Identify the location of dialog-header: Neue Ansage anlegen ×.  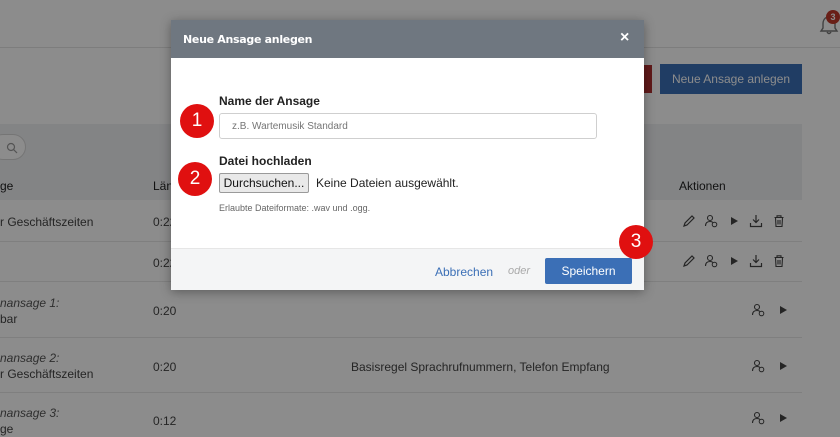
(407, 39).